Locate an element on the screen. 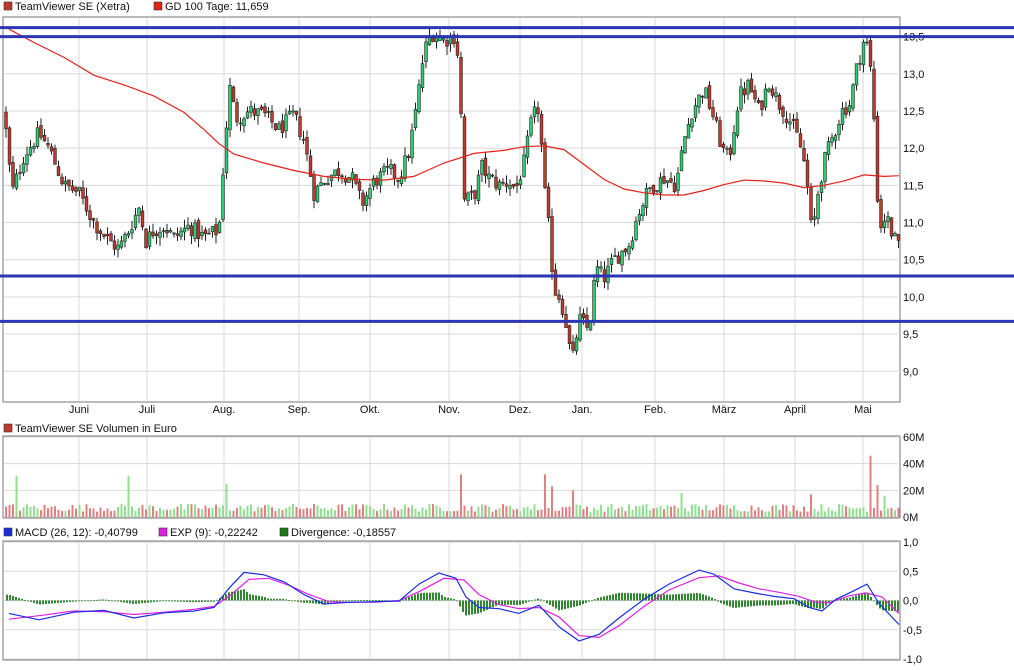 Image resolution: width=1014 pixels, height=670 pixels. macd-y-tick-label: 1,0 is located at coordinates (910, 543).